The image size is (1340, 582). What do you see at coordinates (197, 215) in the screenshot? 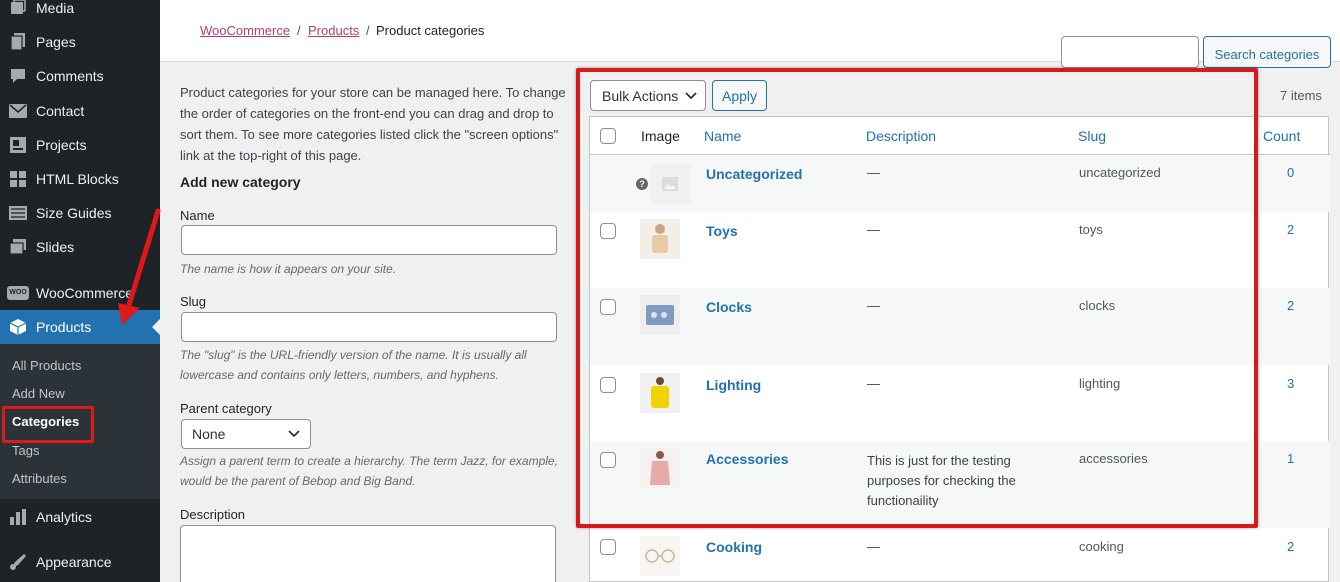
I see `name-label: Name` at bounding box center [197, 215].